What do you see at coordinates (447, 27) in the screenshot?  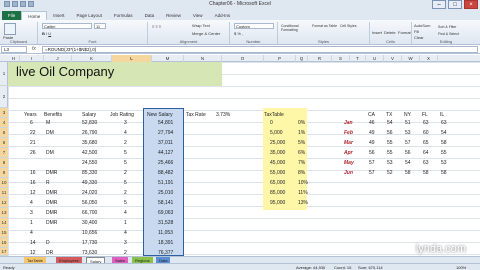 I see `sort-filter-button: Sort & Filter` at bounding box center [447, 27].